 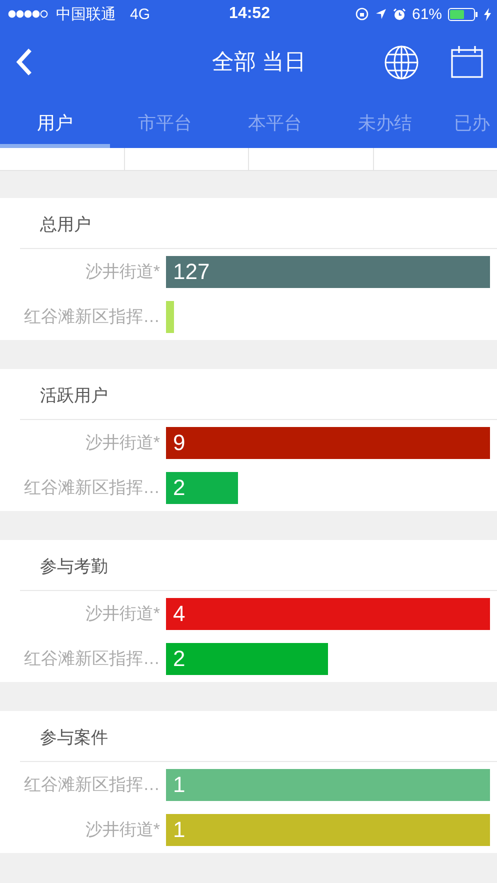 What do you see at coordinates (29, 14) in the screenshot?
I see `signal-icon` at bounding box center [29, 14].